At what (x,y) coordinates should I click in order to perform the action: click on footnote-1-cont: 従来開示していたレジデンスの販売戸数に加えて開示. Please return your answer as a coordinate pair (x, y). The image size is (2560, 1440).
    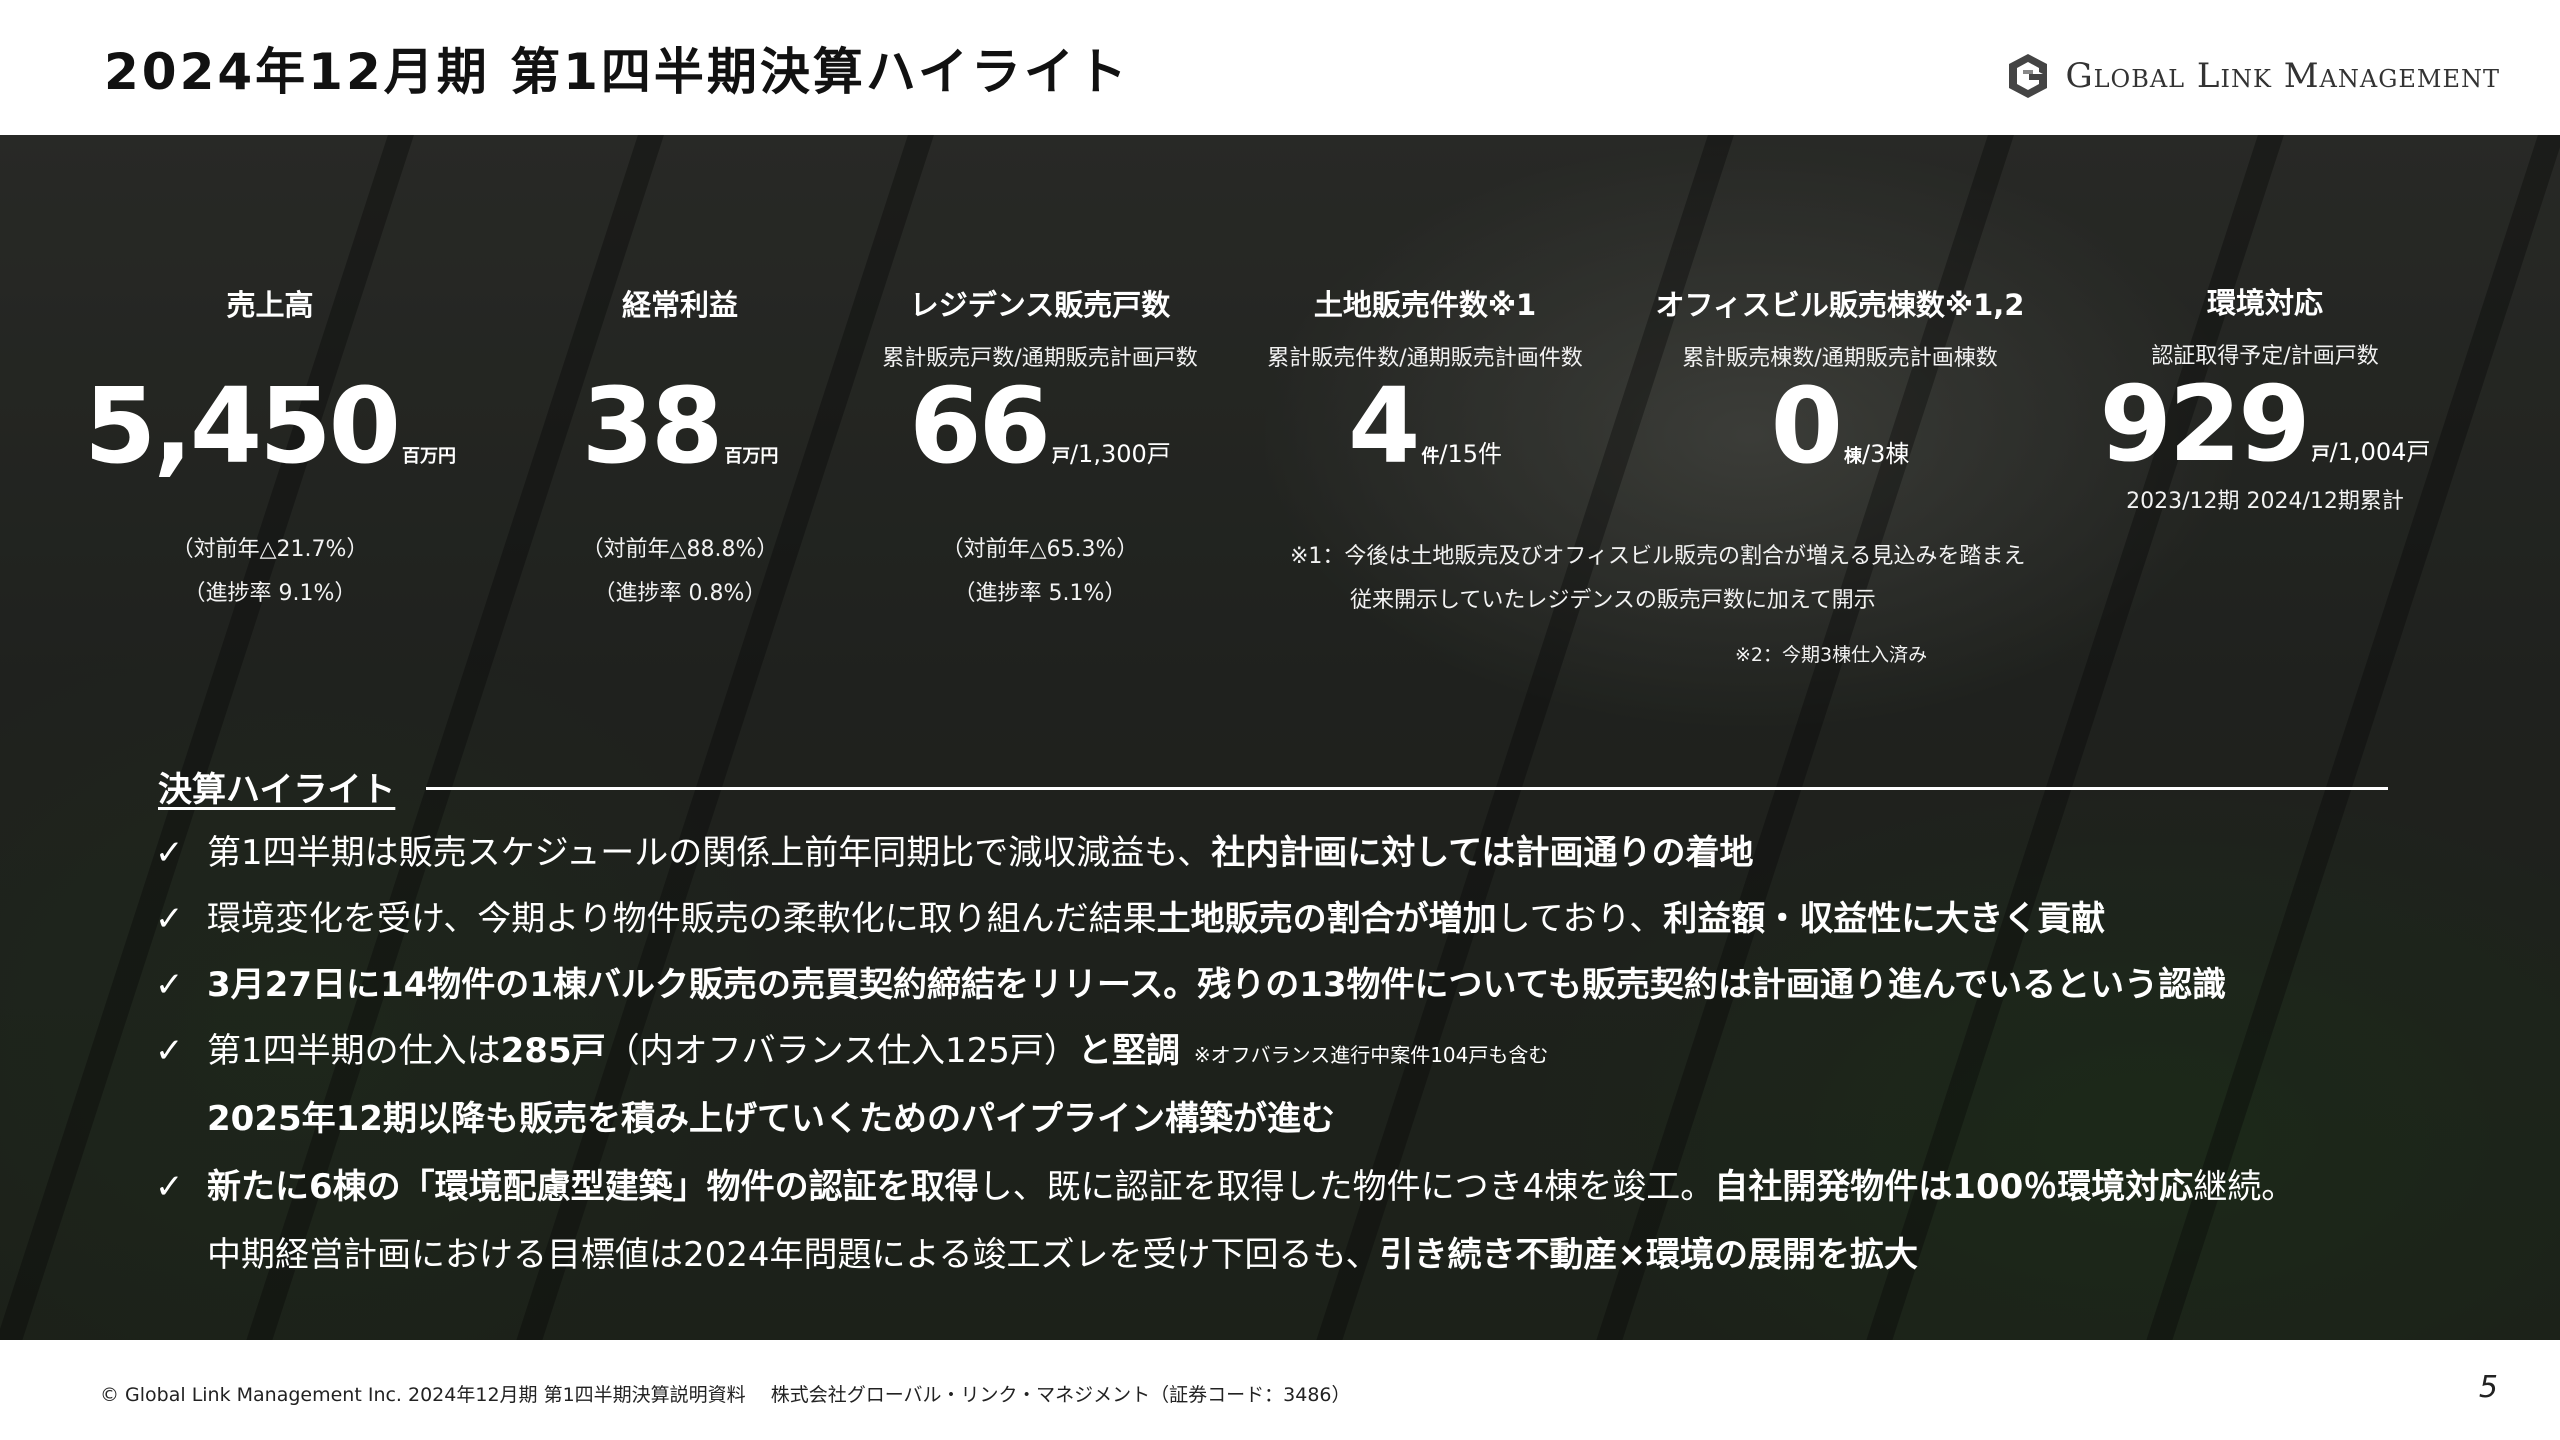
    Looking at the image, I should click on (1613, 600).